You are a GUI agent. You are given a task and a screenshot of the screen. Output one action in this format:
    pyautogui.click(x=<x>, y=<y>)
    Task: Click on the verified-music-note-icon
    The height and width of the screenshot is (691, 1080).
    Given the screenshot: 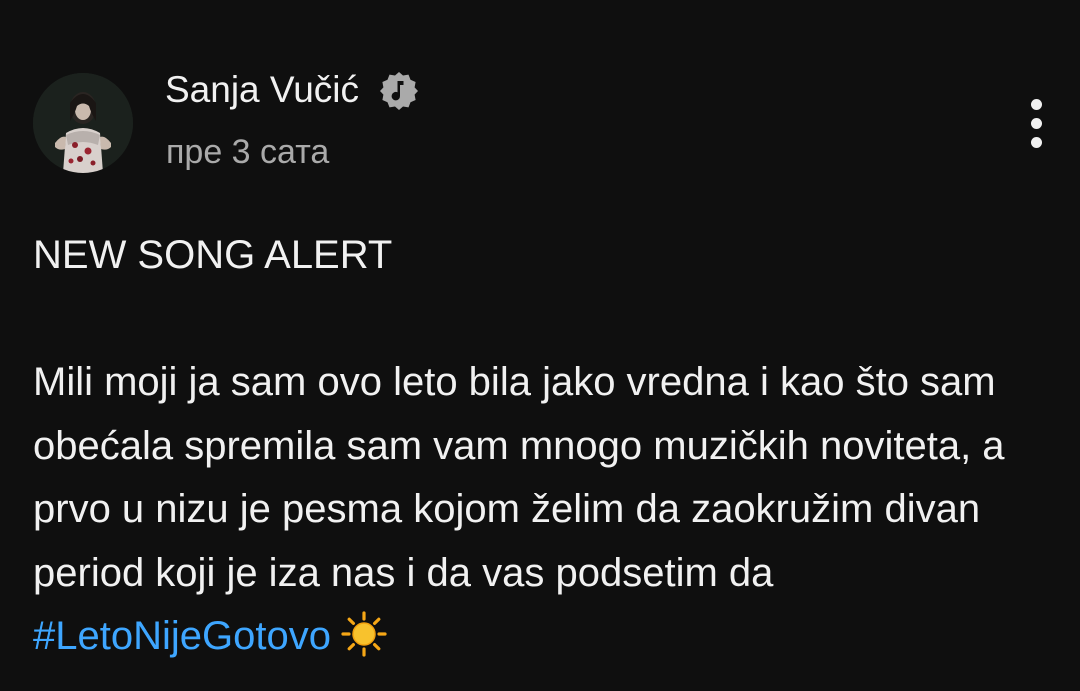 What is the action you would take?
    pyautogui.click(x=399, y=91)
    